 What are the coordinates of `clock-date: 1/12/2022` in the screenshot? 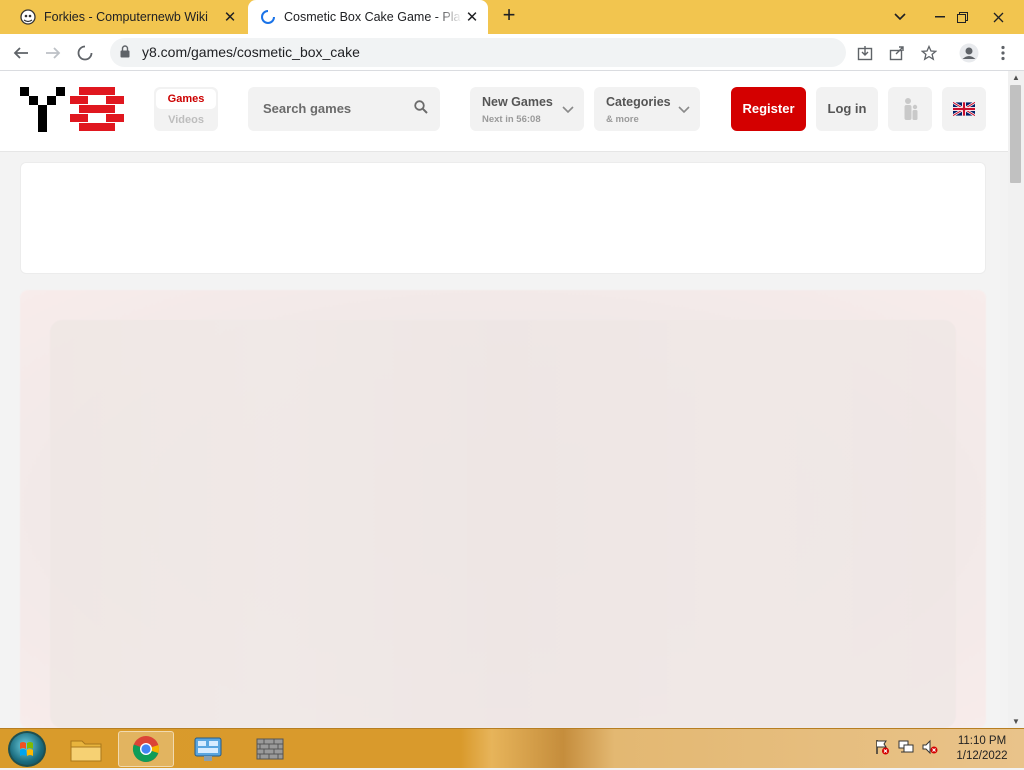 It's located at (982, 756).